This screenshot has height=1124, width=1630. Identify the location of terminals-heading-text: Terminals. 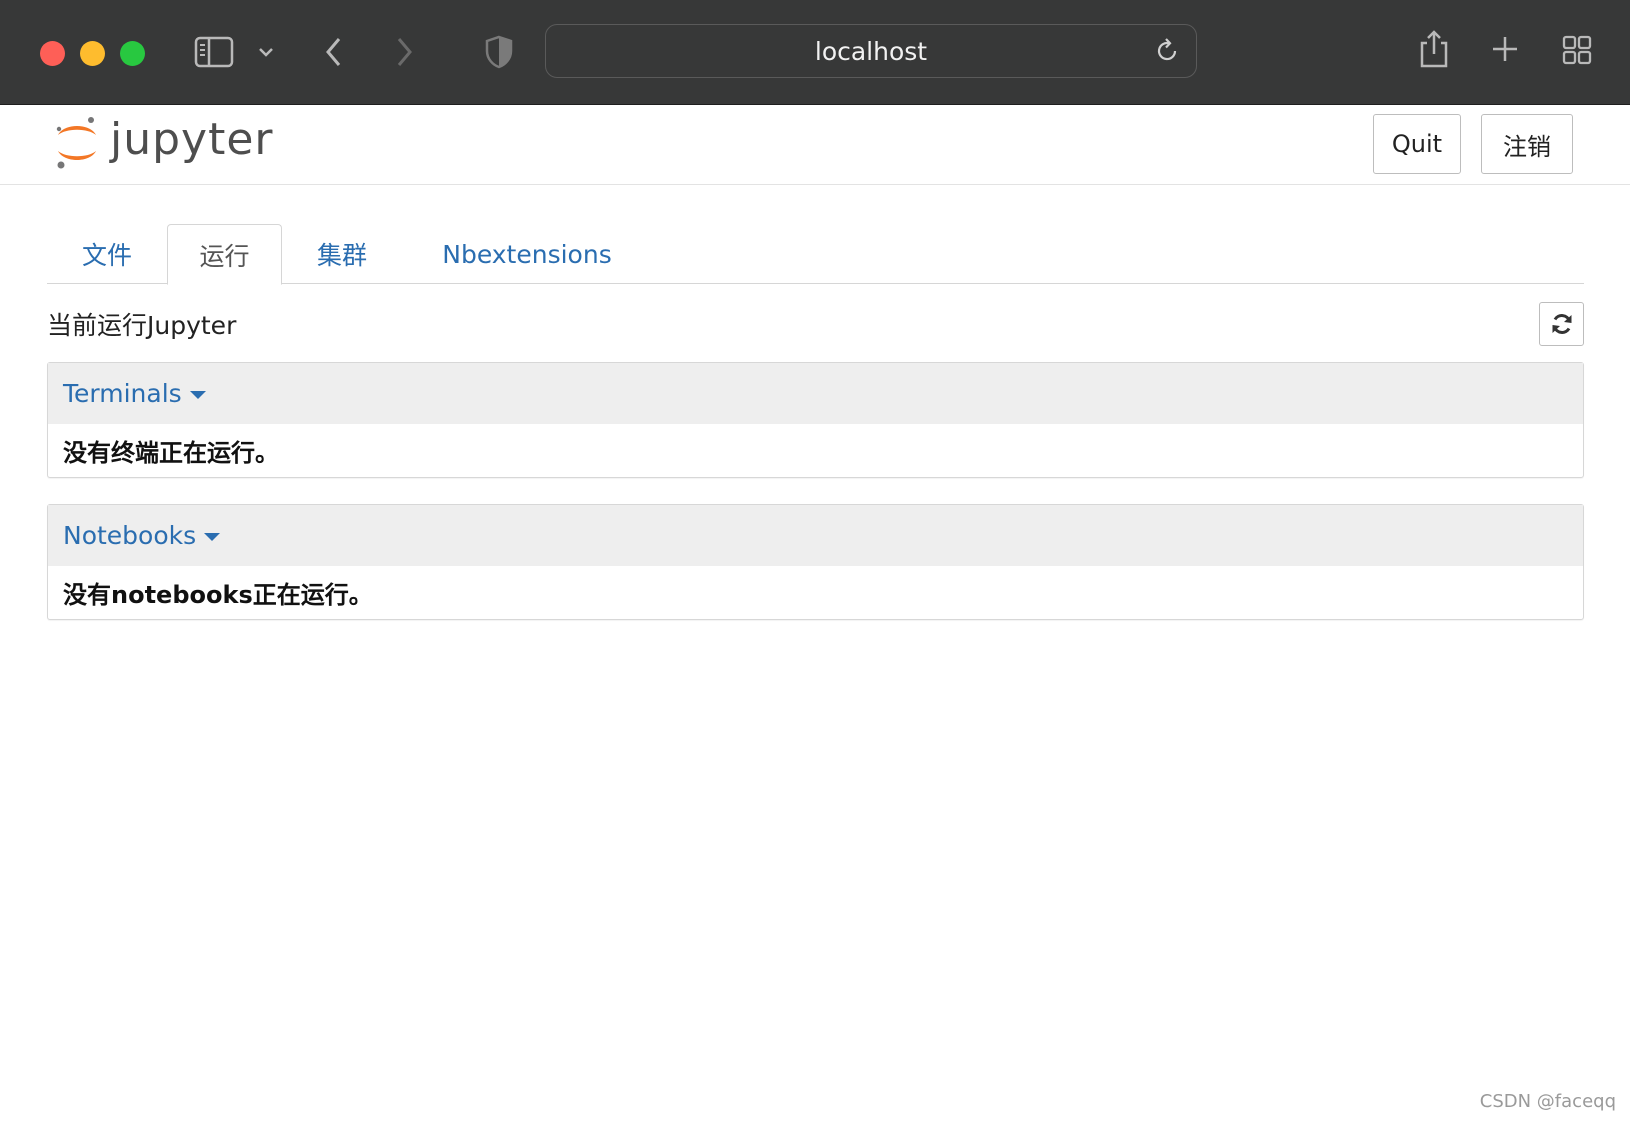
(122, 393).